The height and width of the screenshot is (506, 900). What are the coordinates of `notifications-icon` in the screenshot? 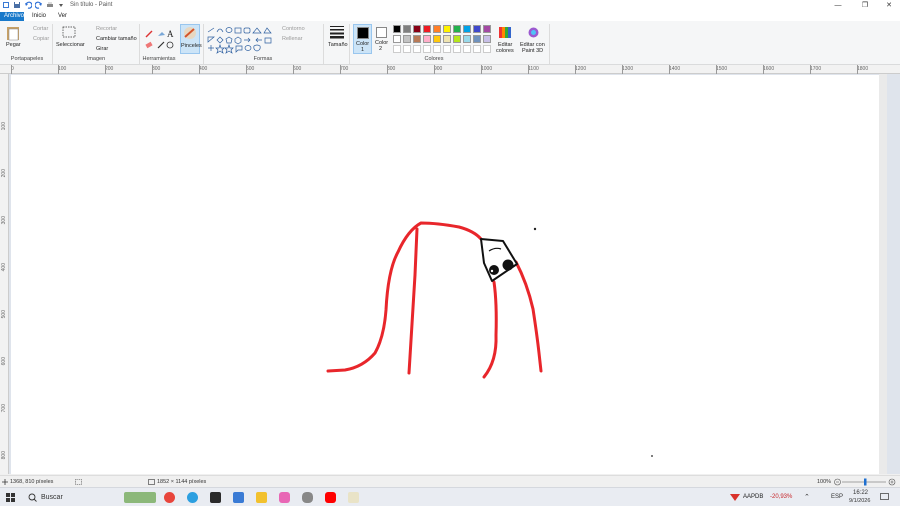 It's located at (884, 497).